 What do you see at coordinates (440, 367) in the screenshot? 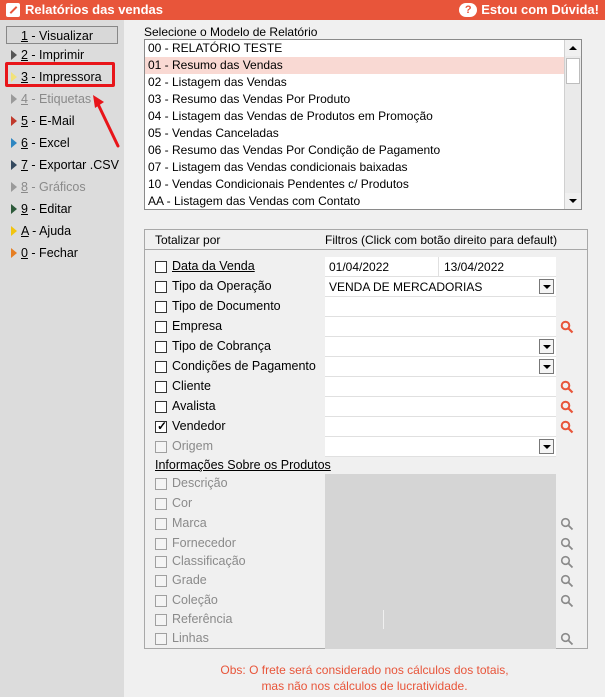
I see `payment-terms-combo` at bounding box center [440, 367].